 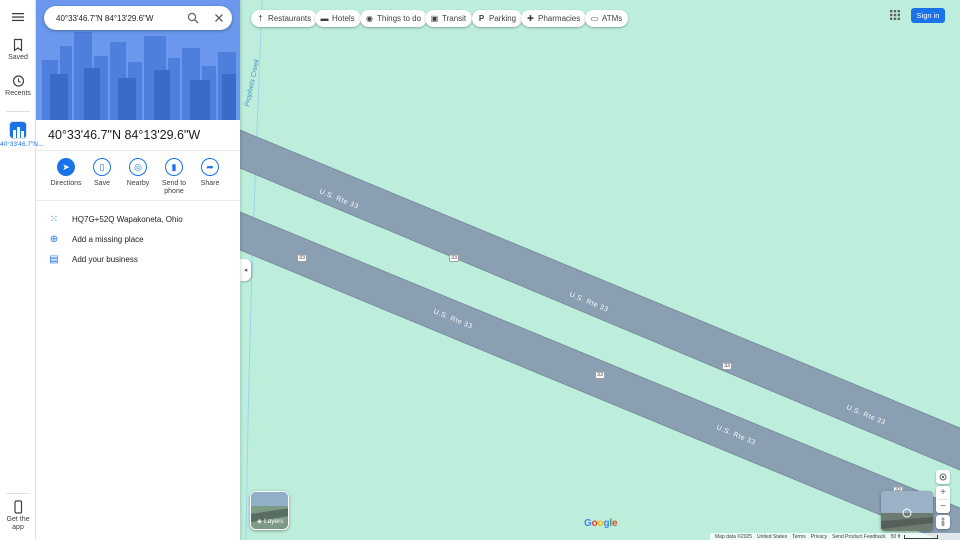 What do you see at coordinates (799, 537) in the screenshot?
I see `terms-link: Terms` at bounding box center [799, 537].